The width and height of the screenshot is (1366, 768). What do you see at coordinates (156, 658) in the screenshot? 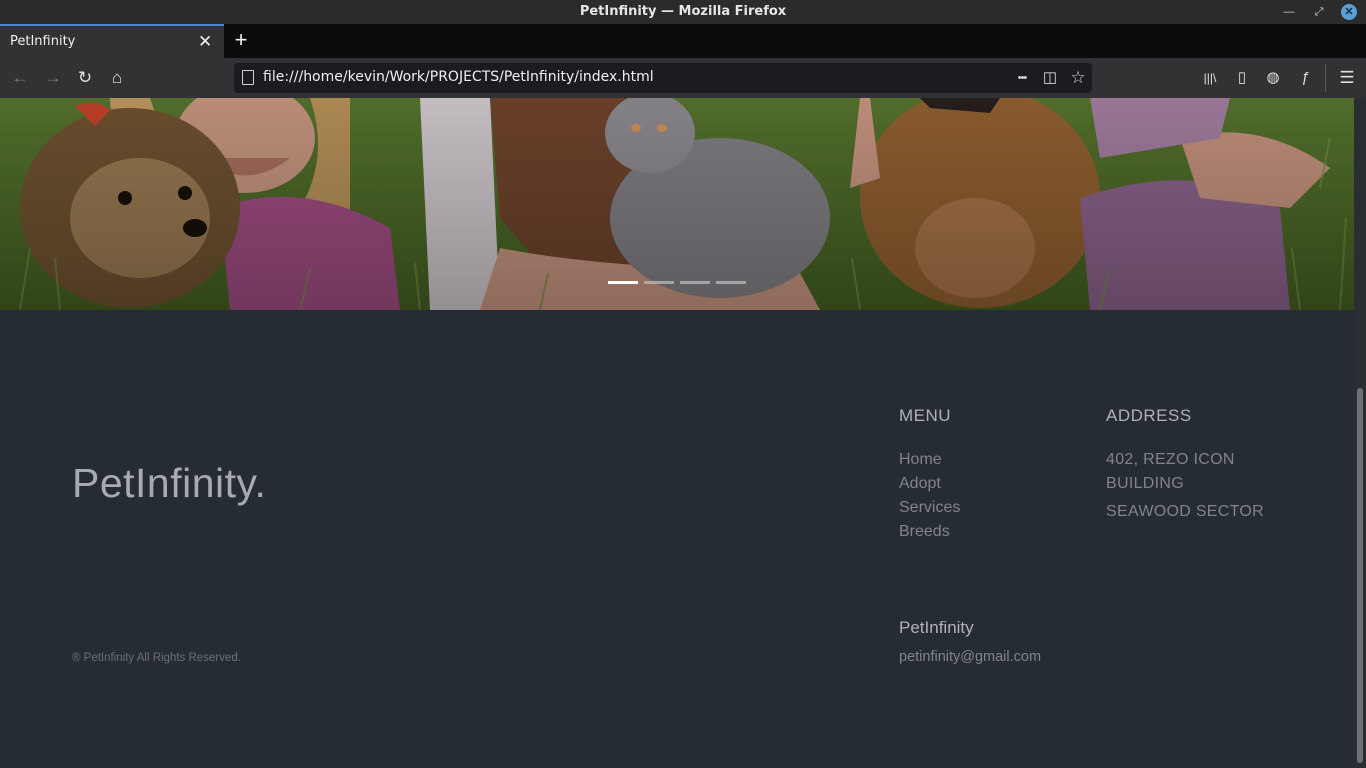
I see `copyright-text: ® PetInfinity All Rights Reserved.` at bounding box center [156, 658].